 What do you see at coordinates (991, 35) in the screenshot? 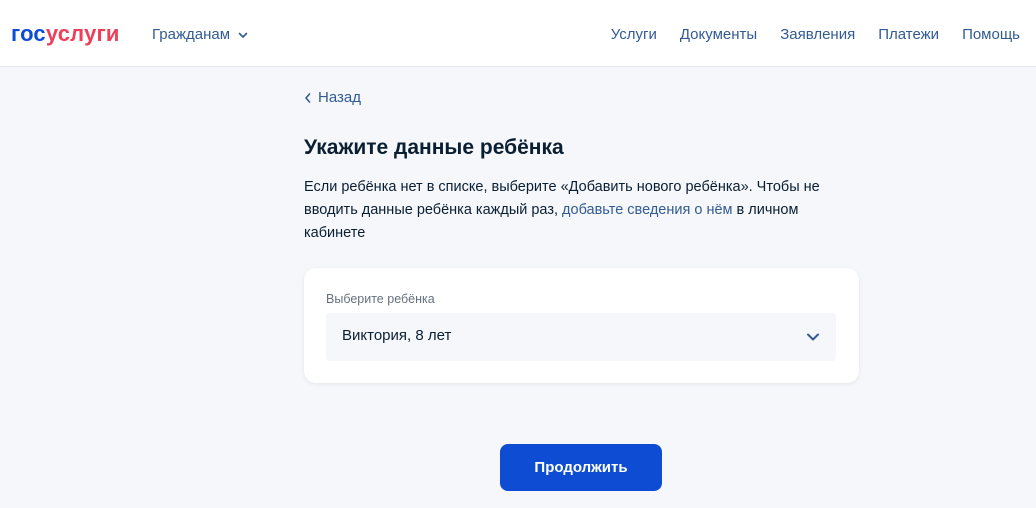
I see `nav-help: Помощь` at bounding box center [991, 35].